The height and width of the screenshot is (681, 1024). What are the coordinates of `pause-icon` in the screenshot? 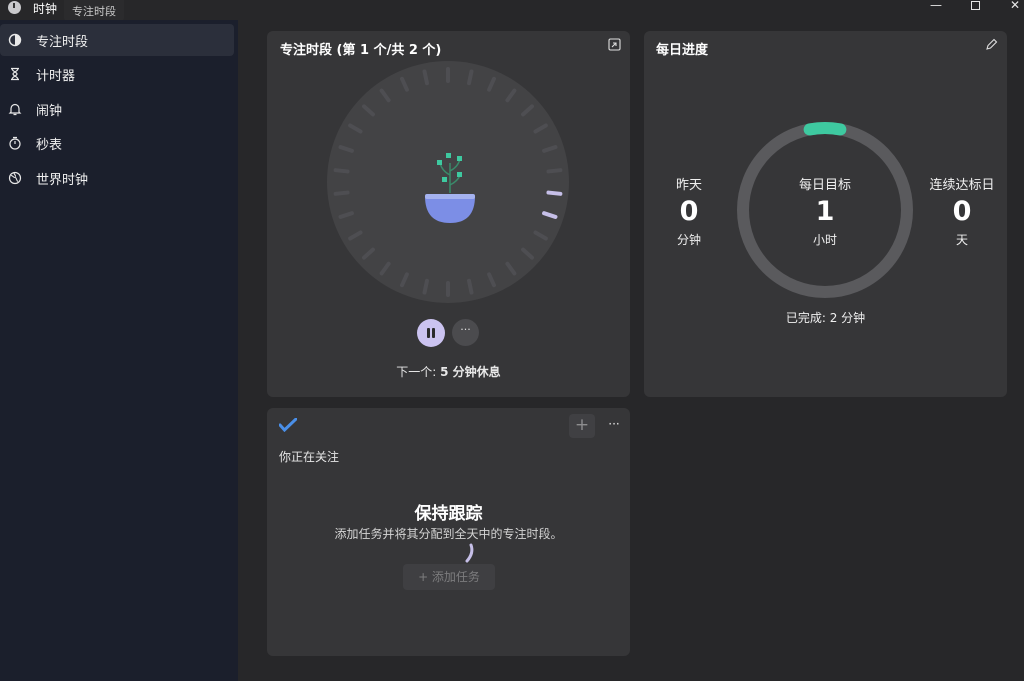 It's located at (428, 333).